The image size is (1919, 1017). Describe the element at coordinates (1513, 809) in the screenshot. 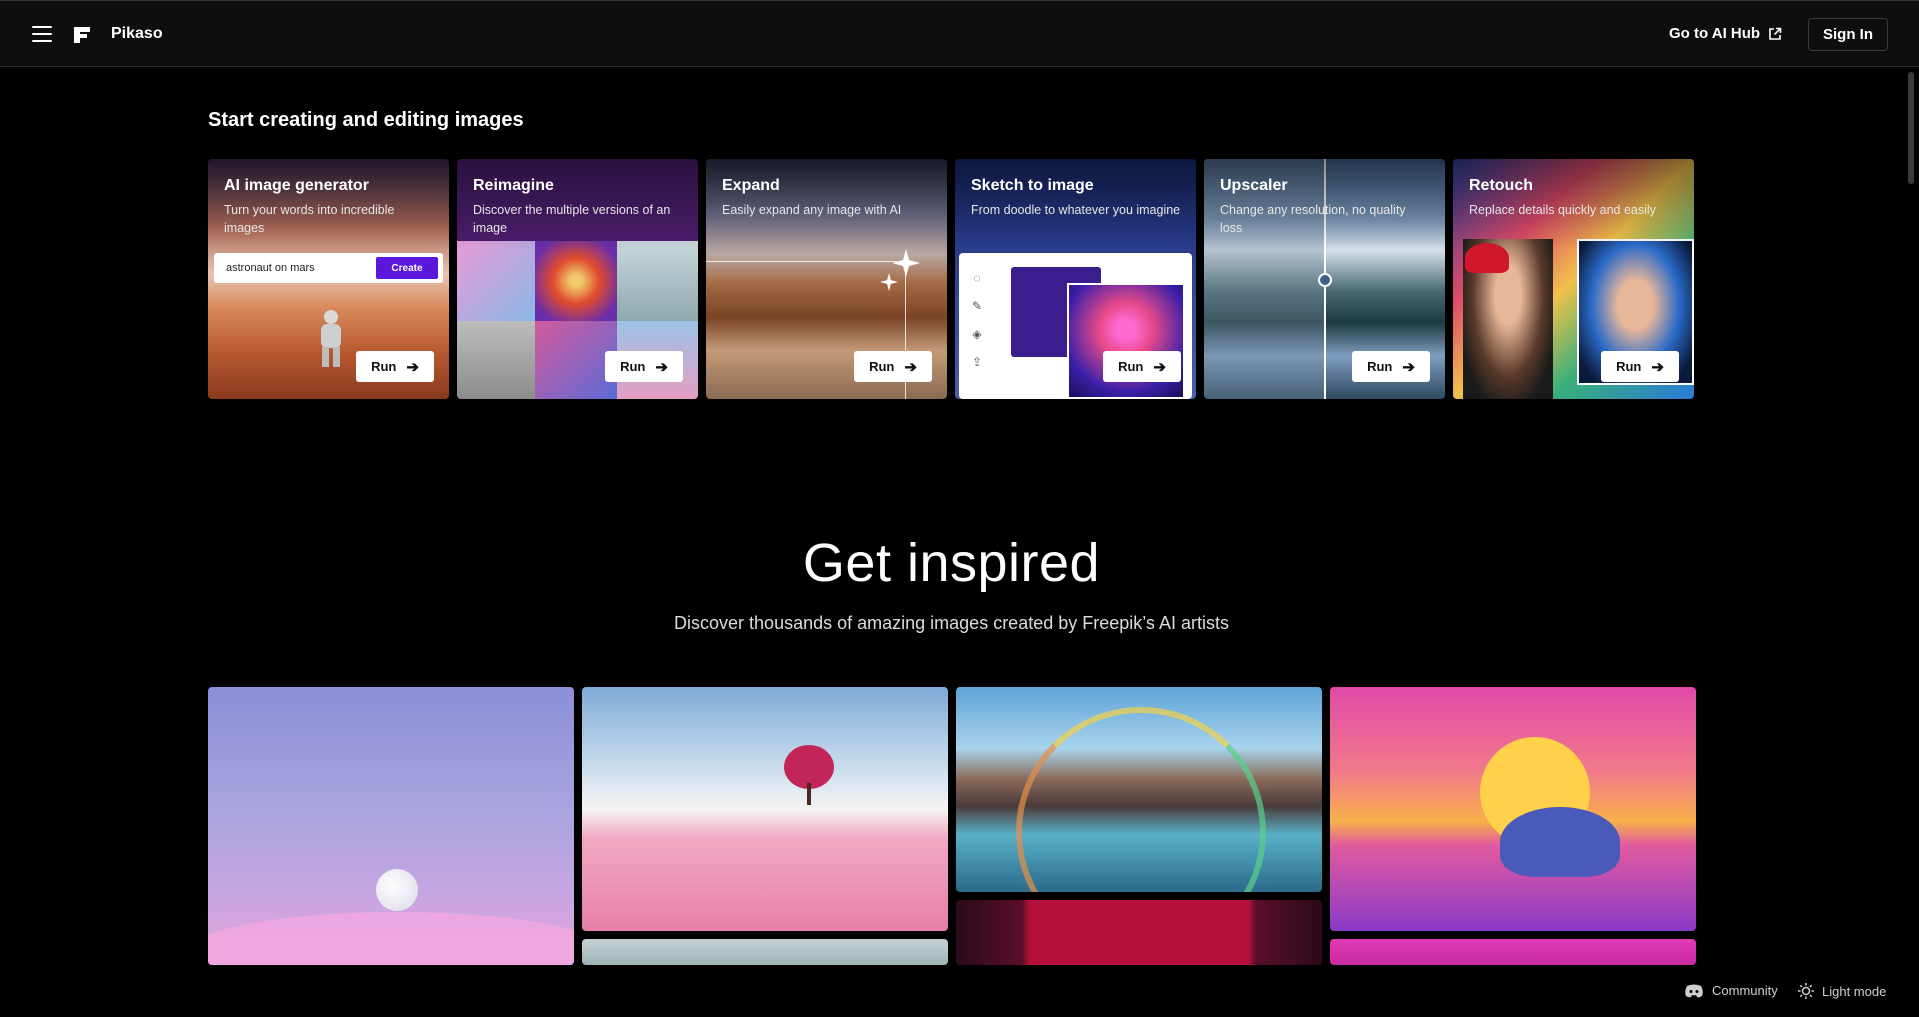

I see `gallery-image-dolphin-sunset` at that location.